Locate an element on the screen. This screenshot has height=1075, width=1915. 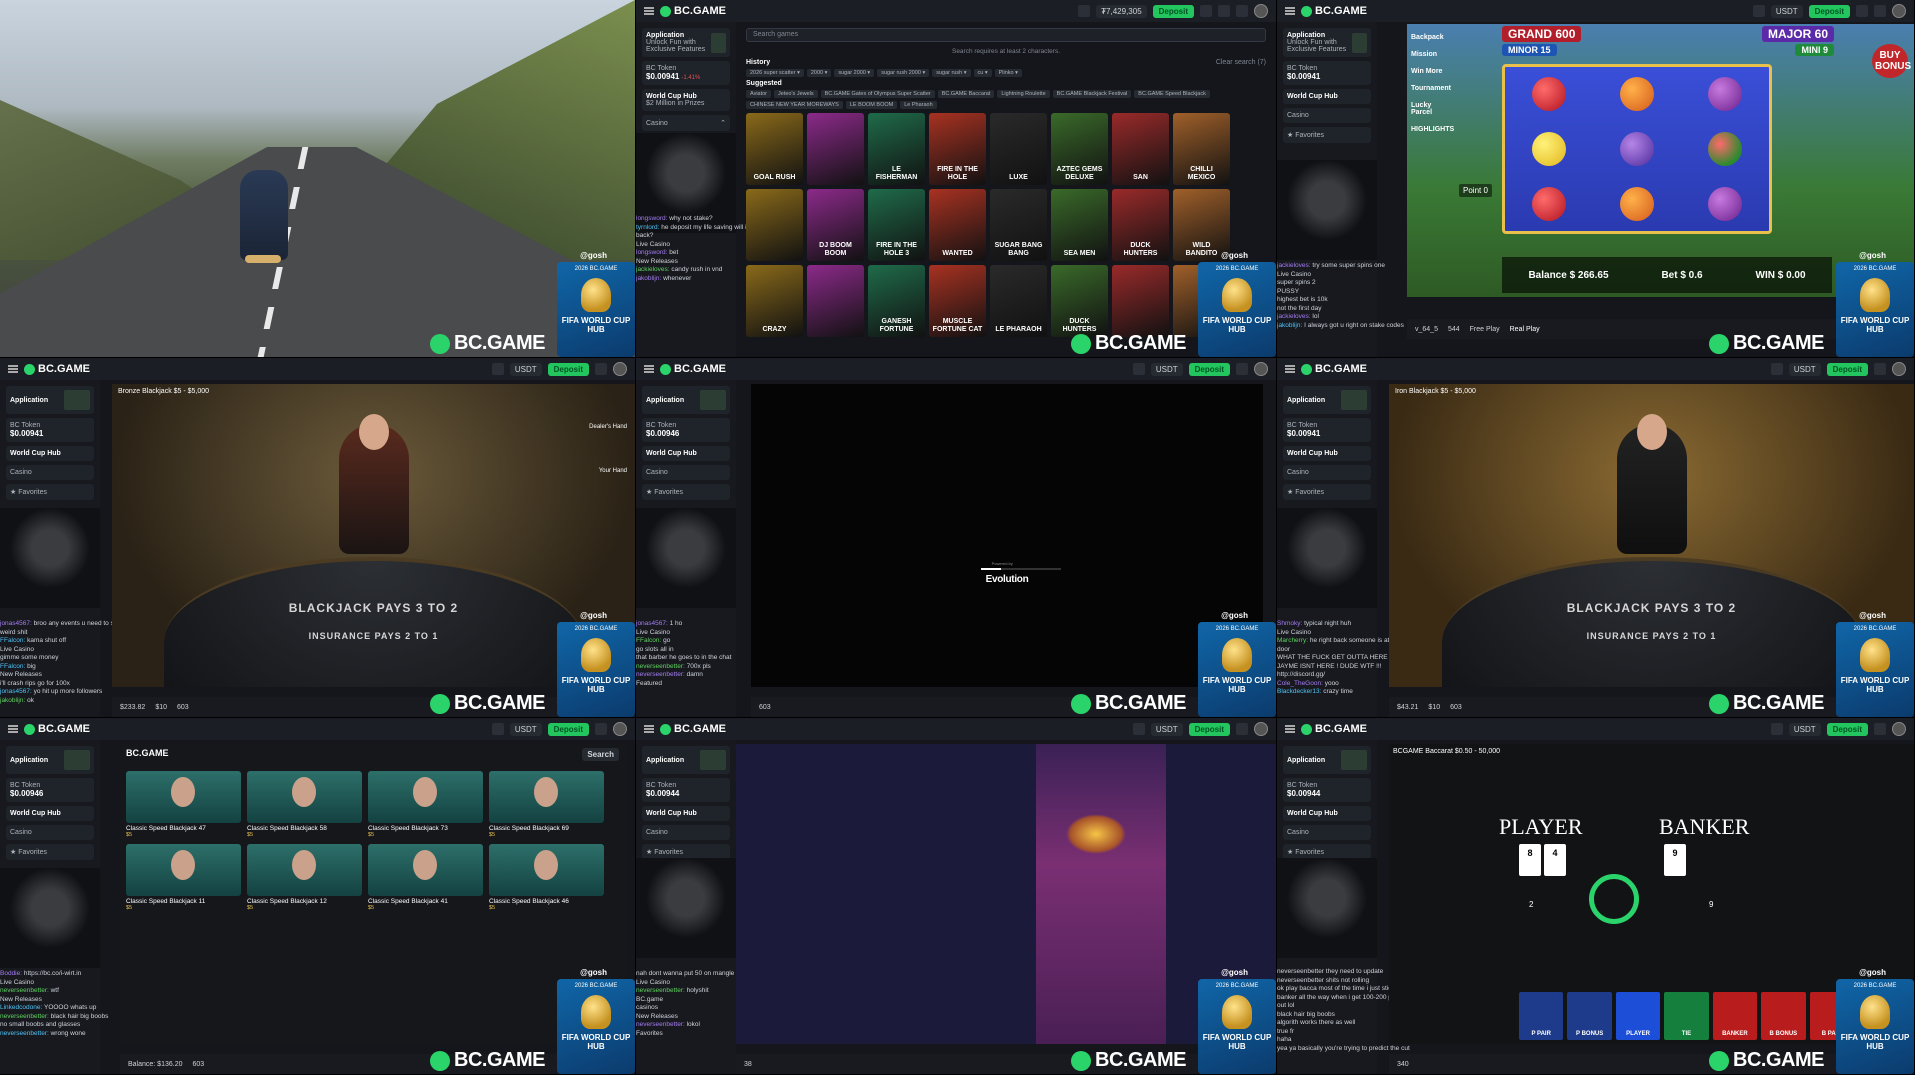
game-tile: FIRE IN THE HOLE 3 is located at coordinates (896, 225).